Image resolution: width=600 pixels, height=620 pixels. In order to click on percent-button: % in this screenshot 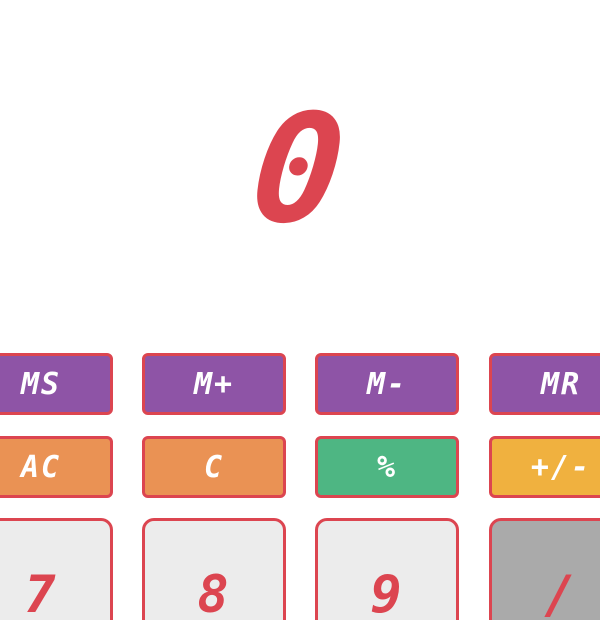, I will do `click(387, 467)`.